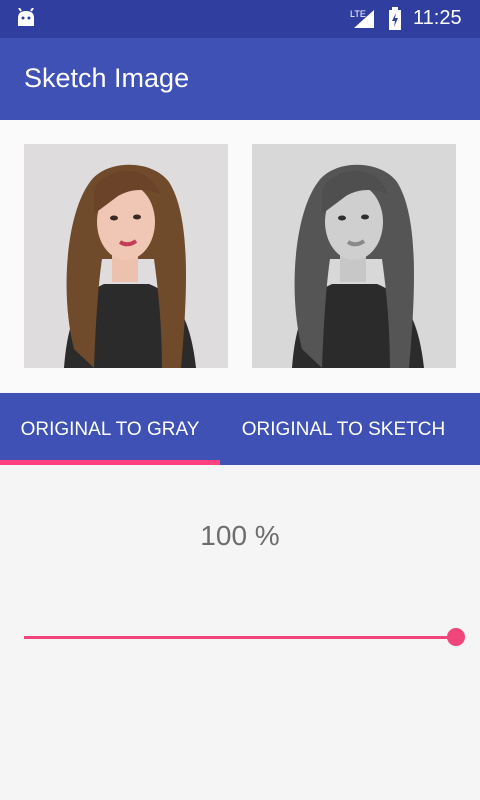 The width and height of the screenshot is (480, 800). Describe the element at coordinates (240, 19) in the screenshot. I see `status-bar: LTE 11:25` at that location.